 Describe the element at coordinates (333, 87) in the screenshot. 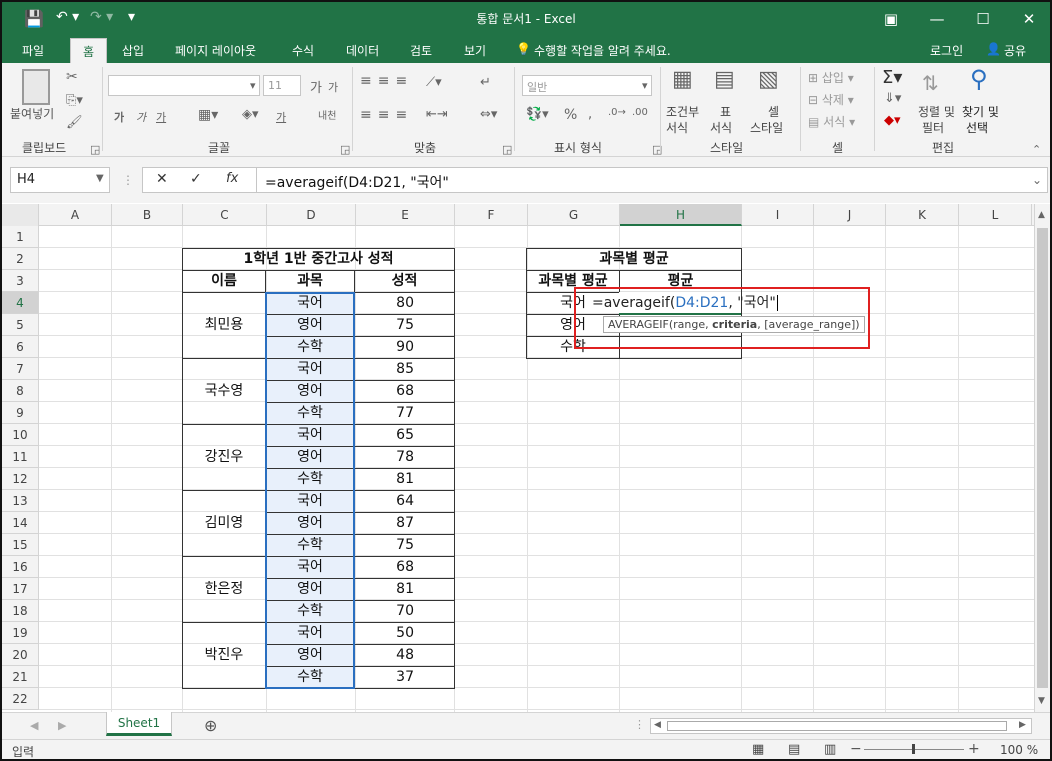

I see `font-shrink-button: 가` at that location.